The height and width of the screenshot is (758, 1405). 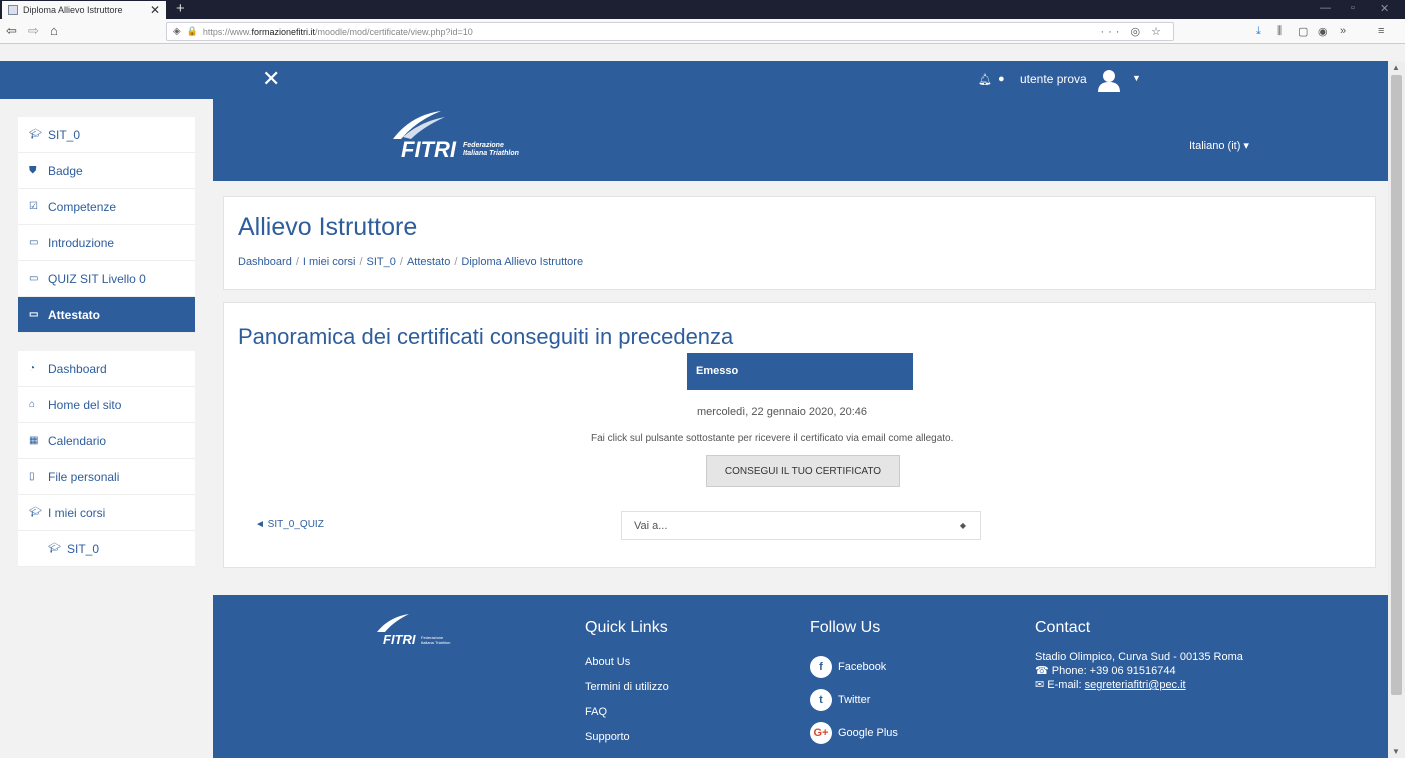 What do you see at coordinates (627, 687) in the screenshot?
I see `footer-link-terms: Termini di utilizzo` at bounding box center [627, 687].